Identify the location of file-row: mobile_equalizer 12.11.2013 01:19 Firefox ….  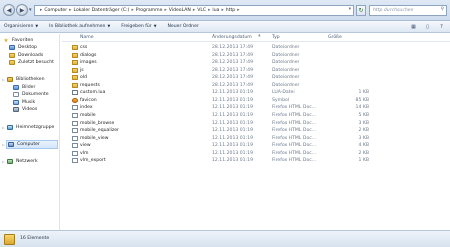
(256, 131).